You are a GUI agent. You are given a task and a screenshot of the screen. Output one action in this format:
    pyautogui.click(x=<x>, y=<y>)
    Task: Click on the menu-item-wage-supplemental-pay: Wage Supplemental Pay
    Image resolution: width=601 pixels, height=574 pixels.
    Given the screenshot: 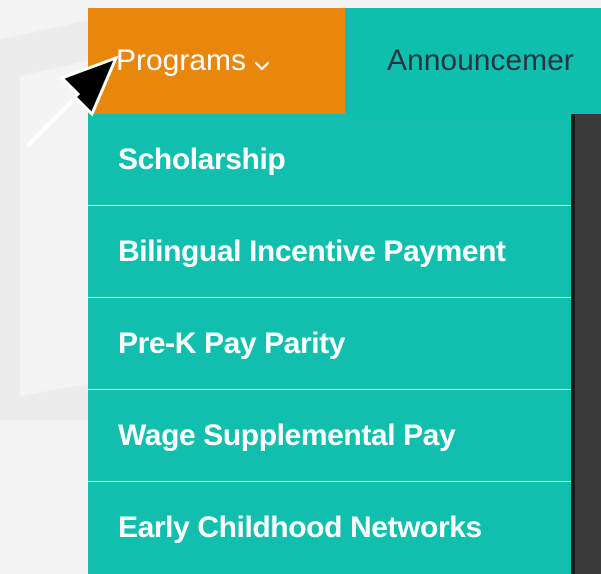 What is the action you would take?
    pyautogui.click(x=329, y=436)
    